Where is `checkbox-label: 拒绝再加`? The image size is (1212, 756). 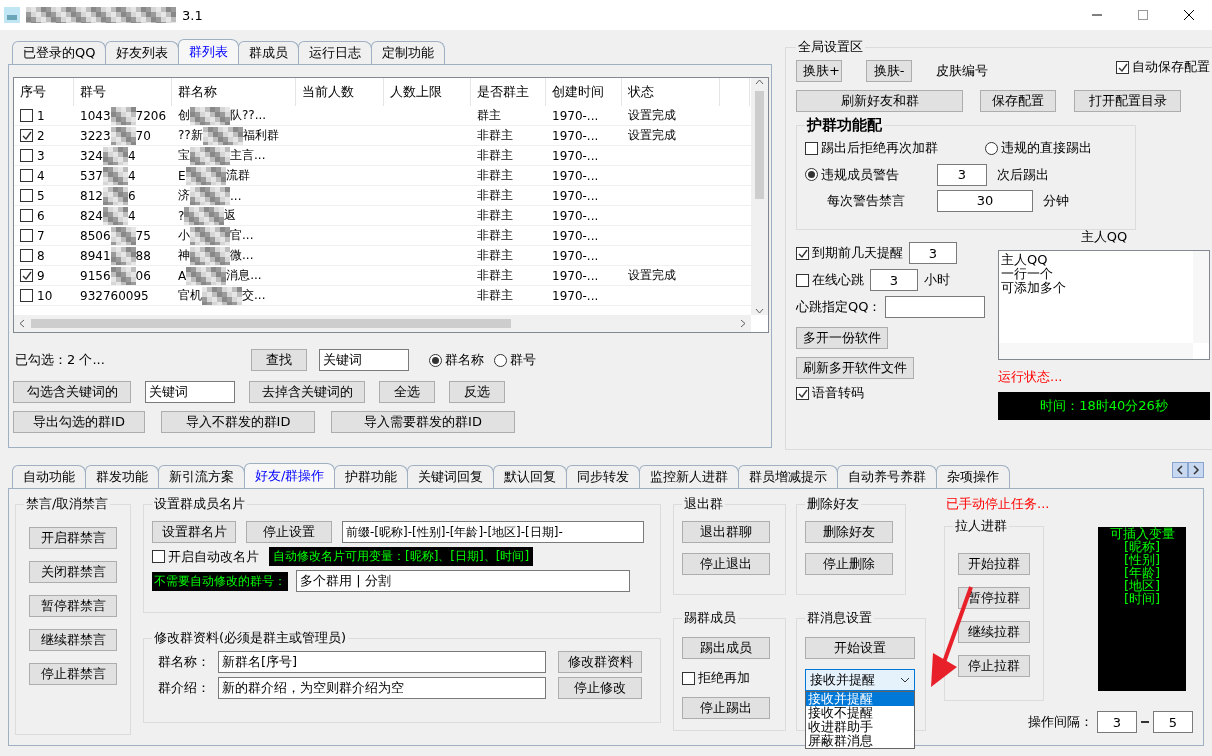 checkbox-label: 拒绝再加 is located at coordinates (724, 678).